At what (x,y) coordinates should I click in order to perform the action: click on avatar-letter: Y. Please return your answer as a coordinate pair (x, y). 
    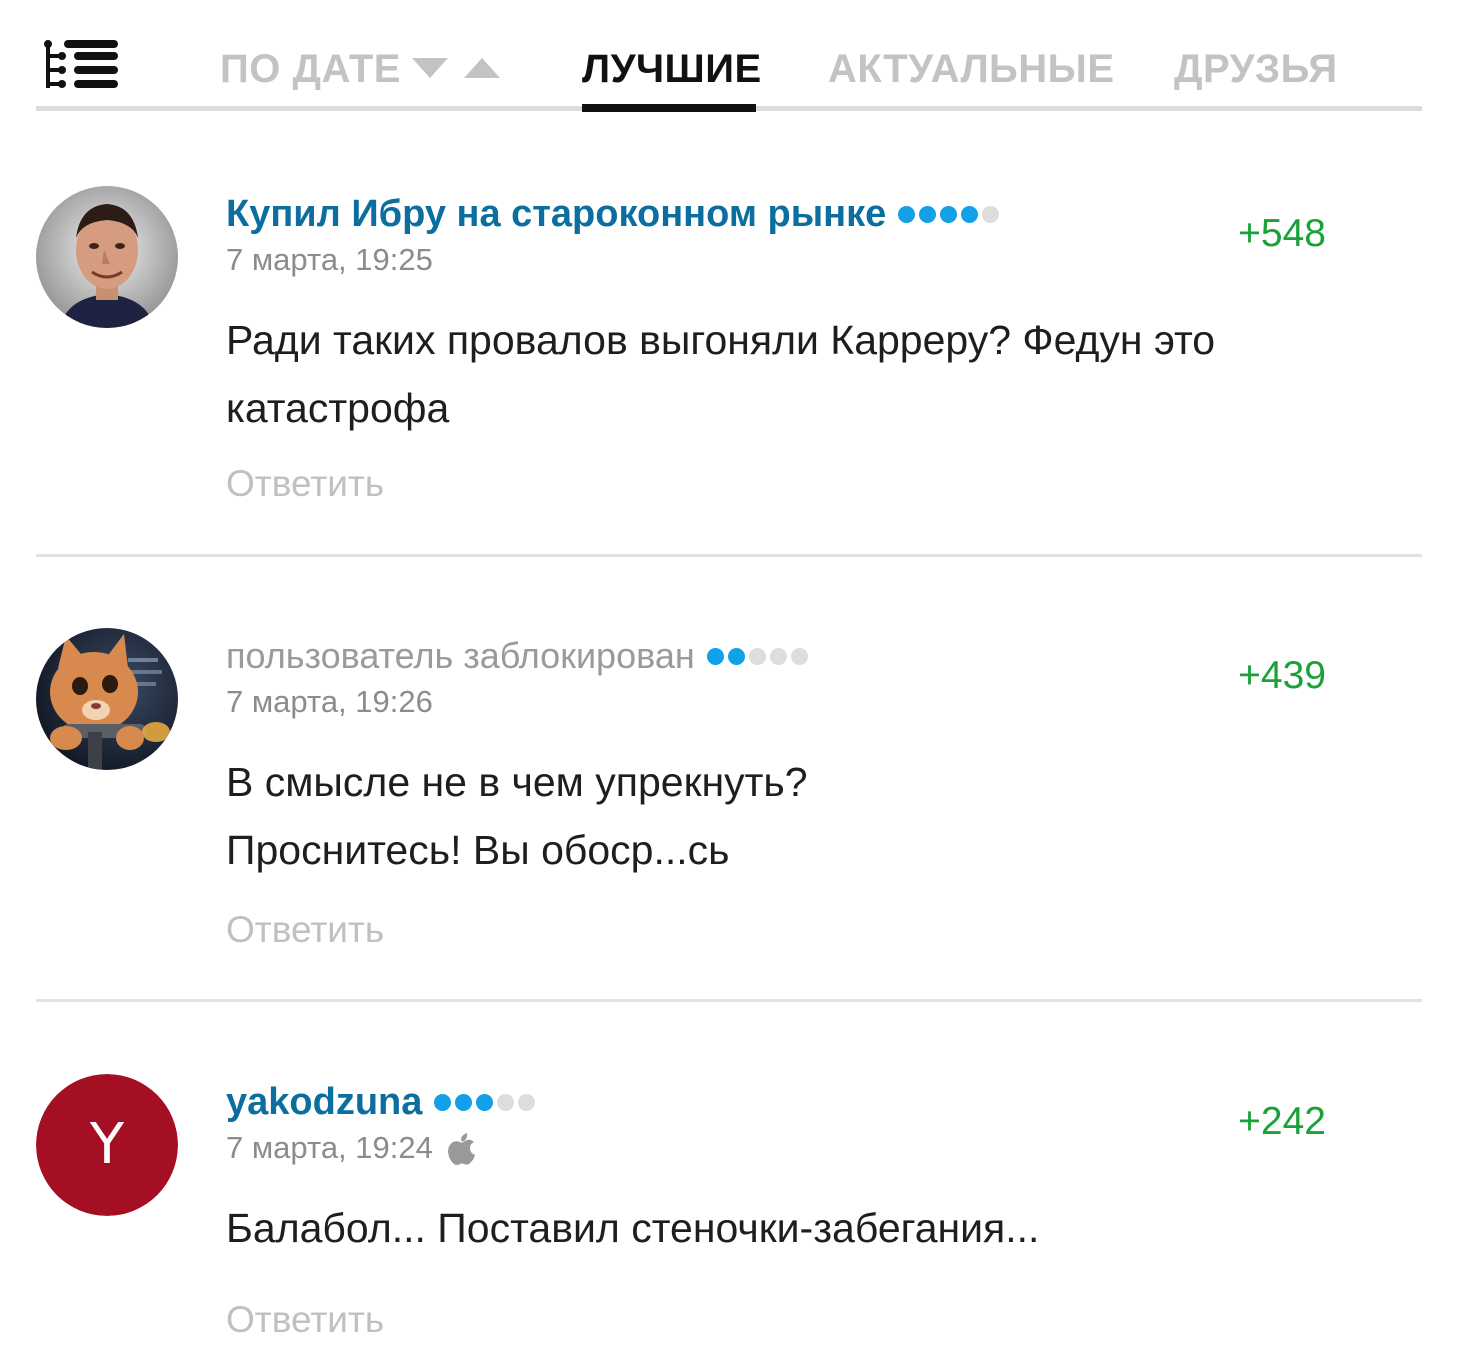
    Looking at the image, I should click on (107, 1145).